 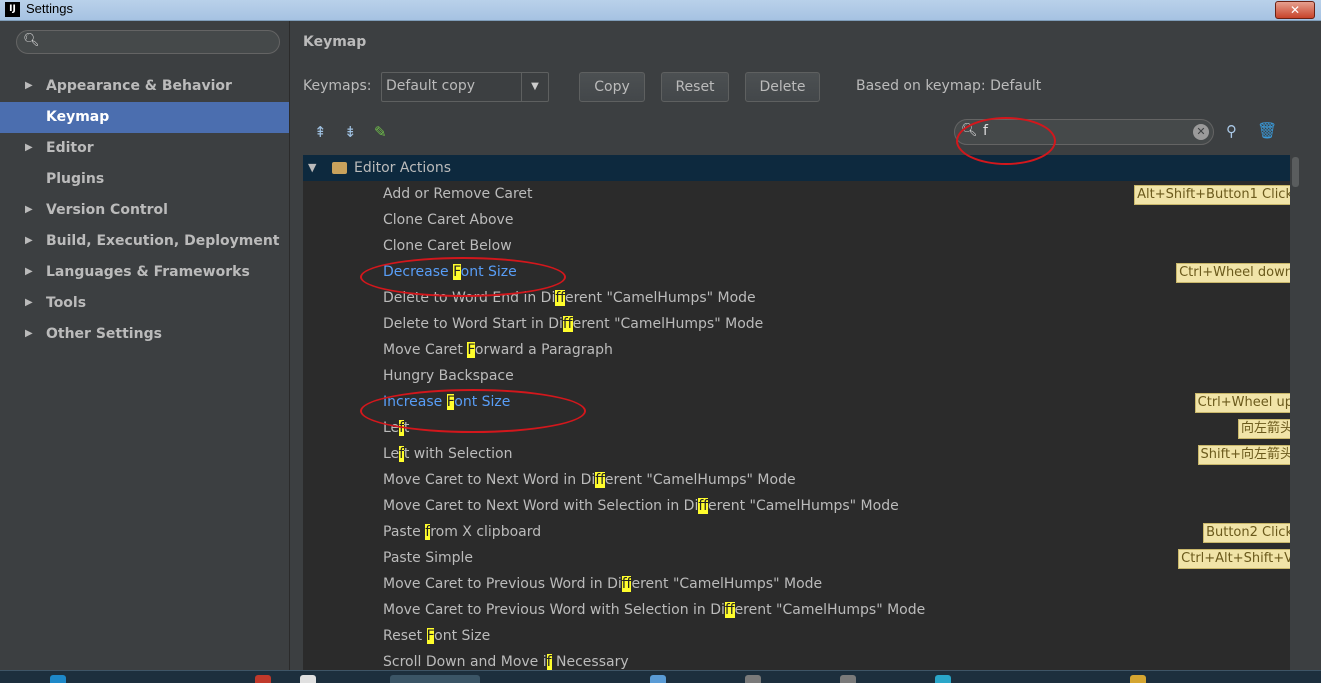 I want to click on action-search-value: f, so click(x=985, y=131).